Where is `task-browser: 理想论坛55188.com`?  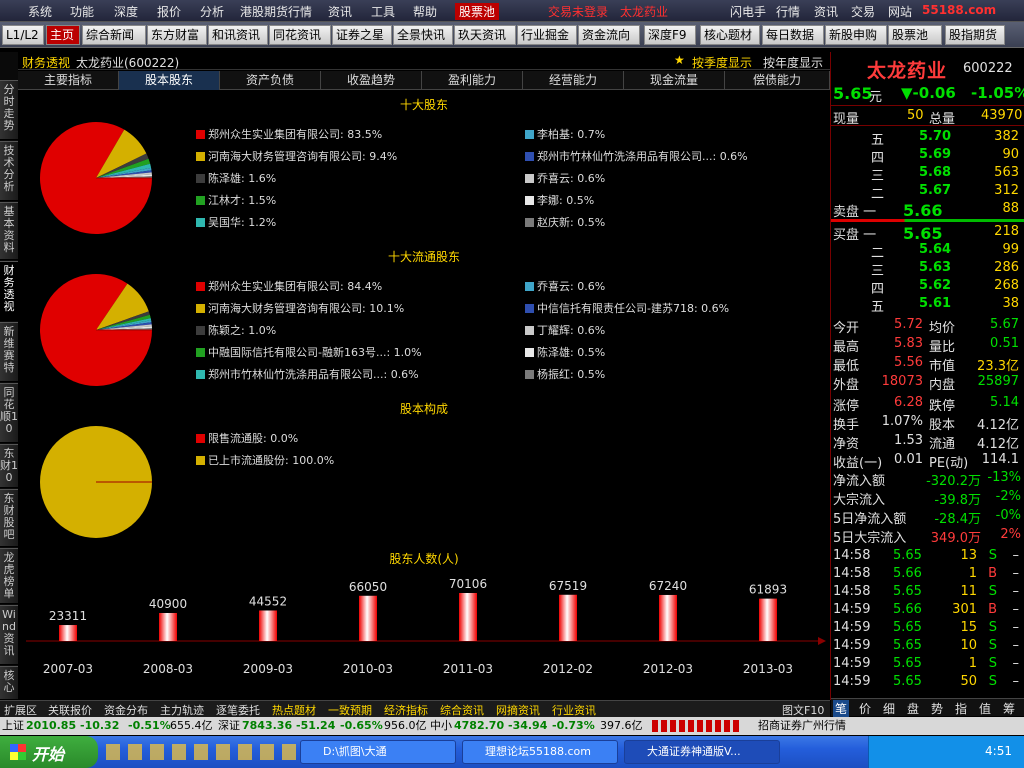
task-browser: 理想论坛55188.com is located at coordinates (540, 752).